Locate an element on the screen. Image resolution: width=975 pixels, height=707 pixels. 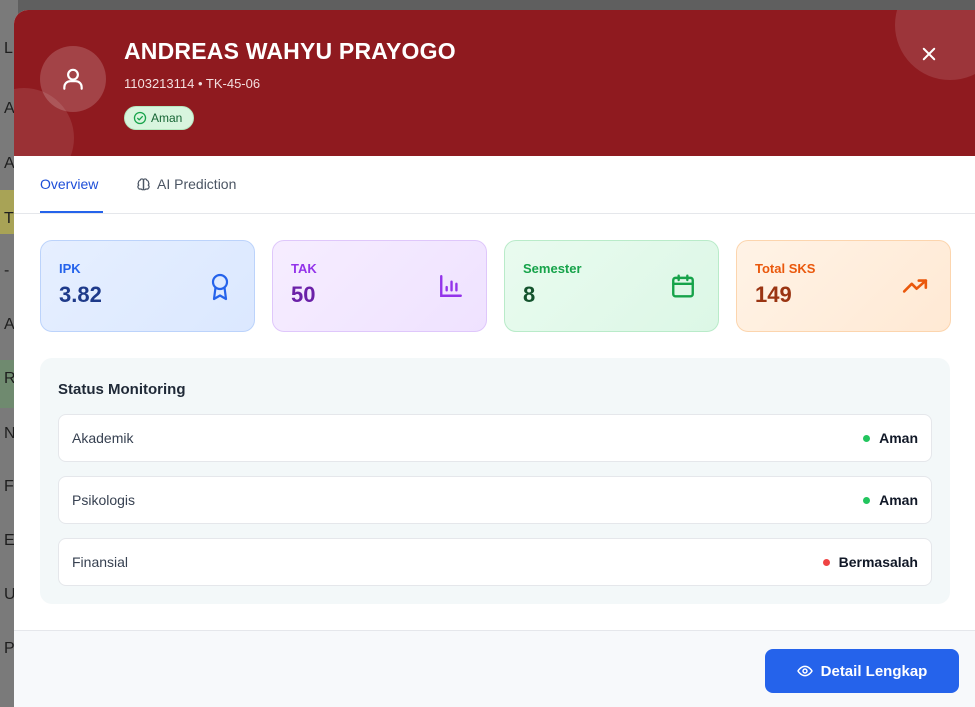
award-icon is located at coordinates (220, 287).